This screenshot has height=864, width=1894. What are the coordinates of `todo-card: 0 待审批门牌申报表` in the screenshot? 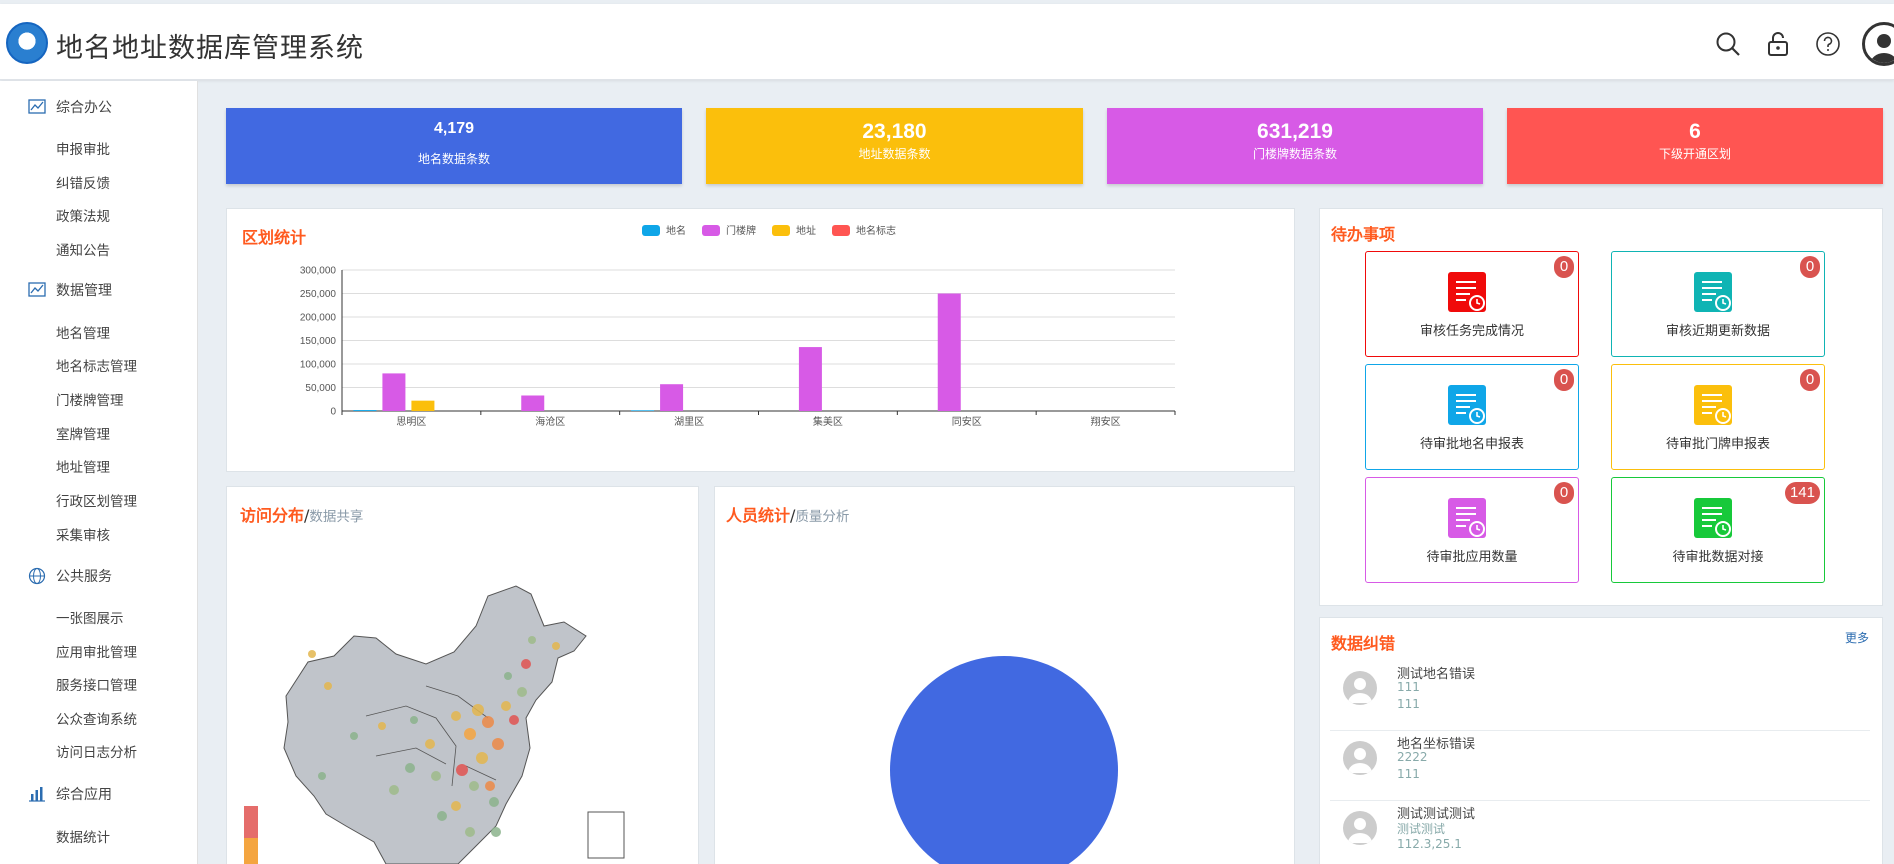 It's located at (1718, 417).